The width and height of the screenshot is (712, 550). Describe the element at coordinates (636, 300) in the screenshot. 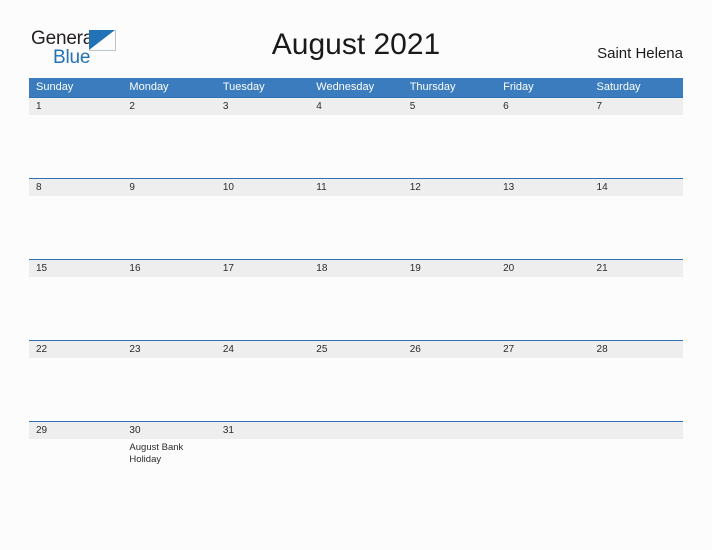

I see `calendar-day-cell: 21` at that location.